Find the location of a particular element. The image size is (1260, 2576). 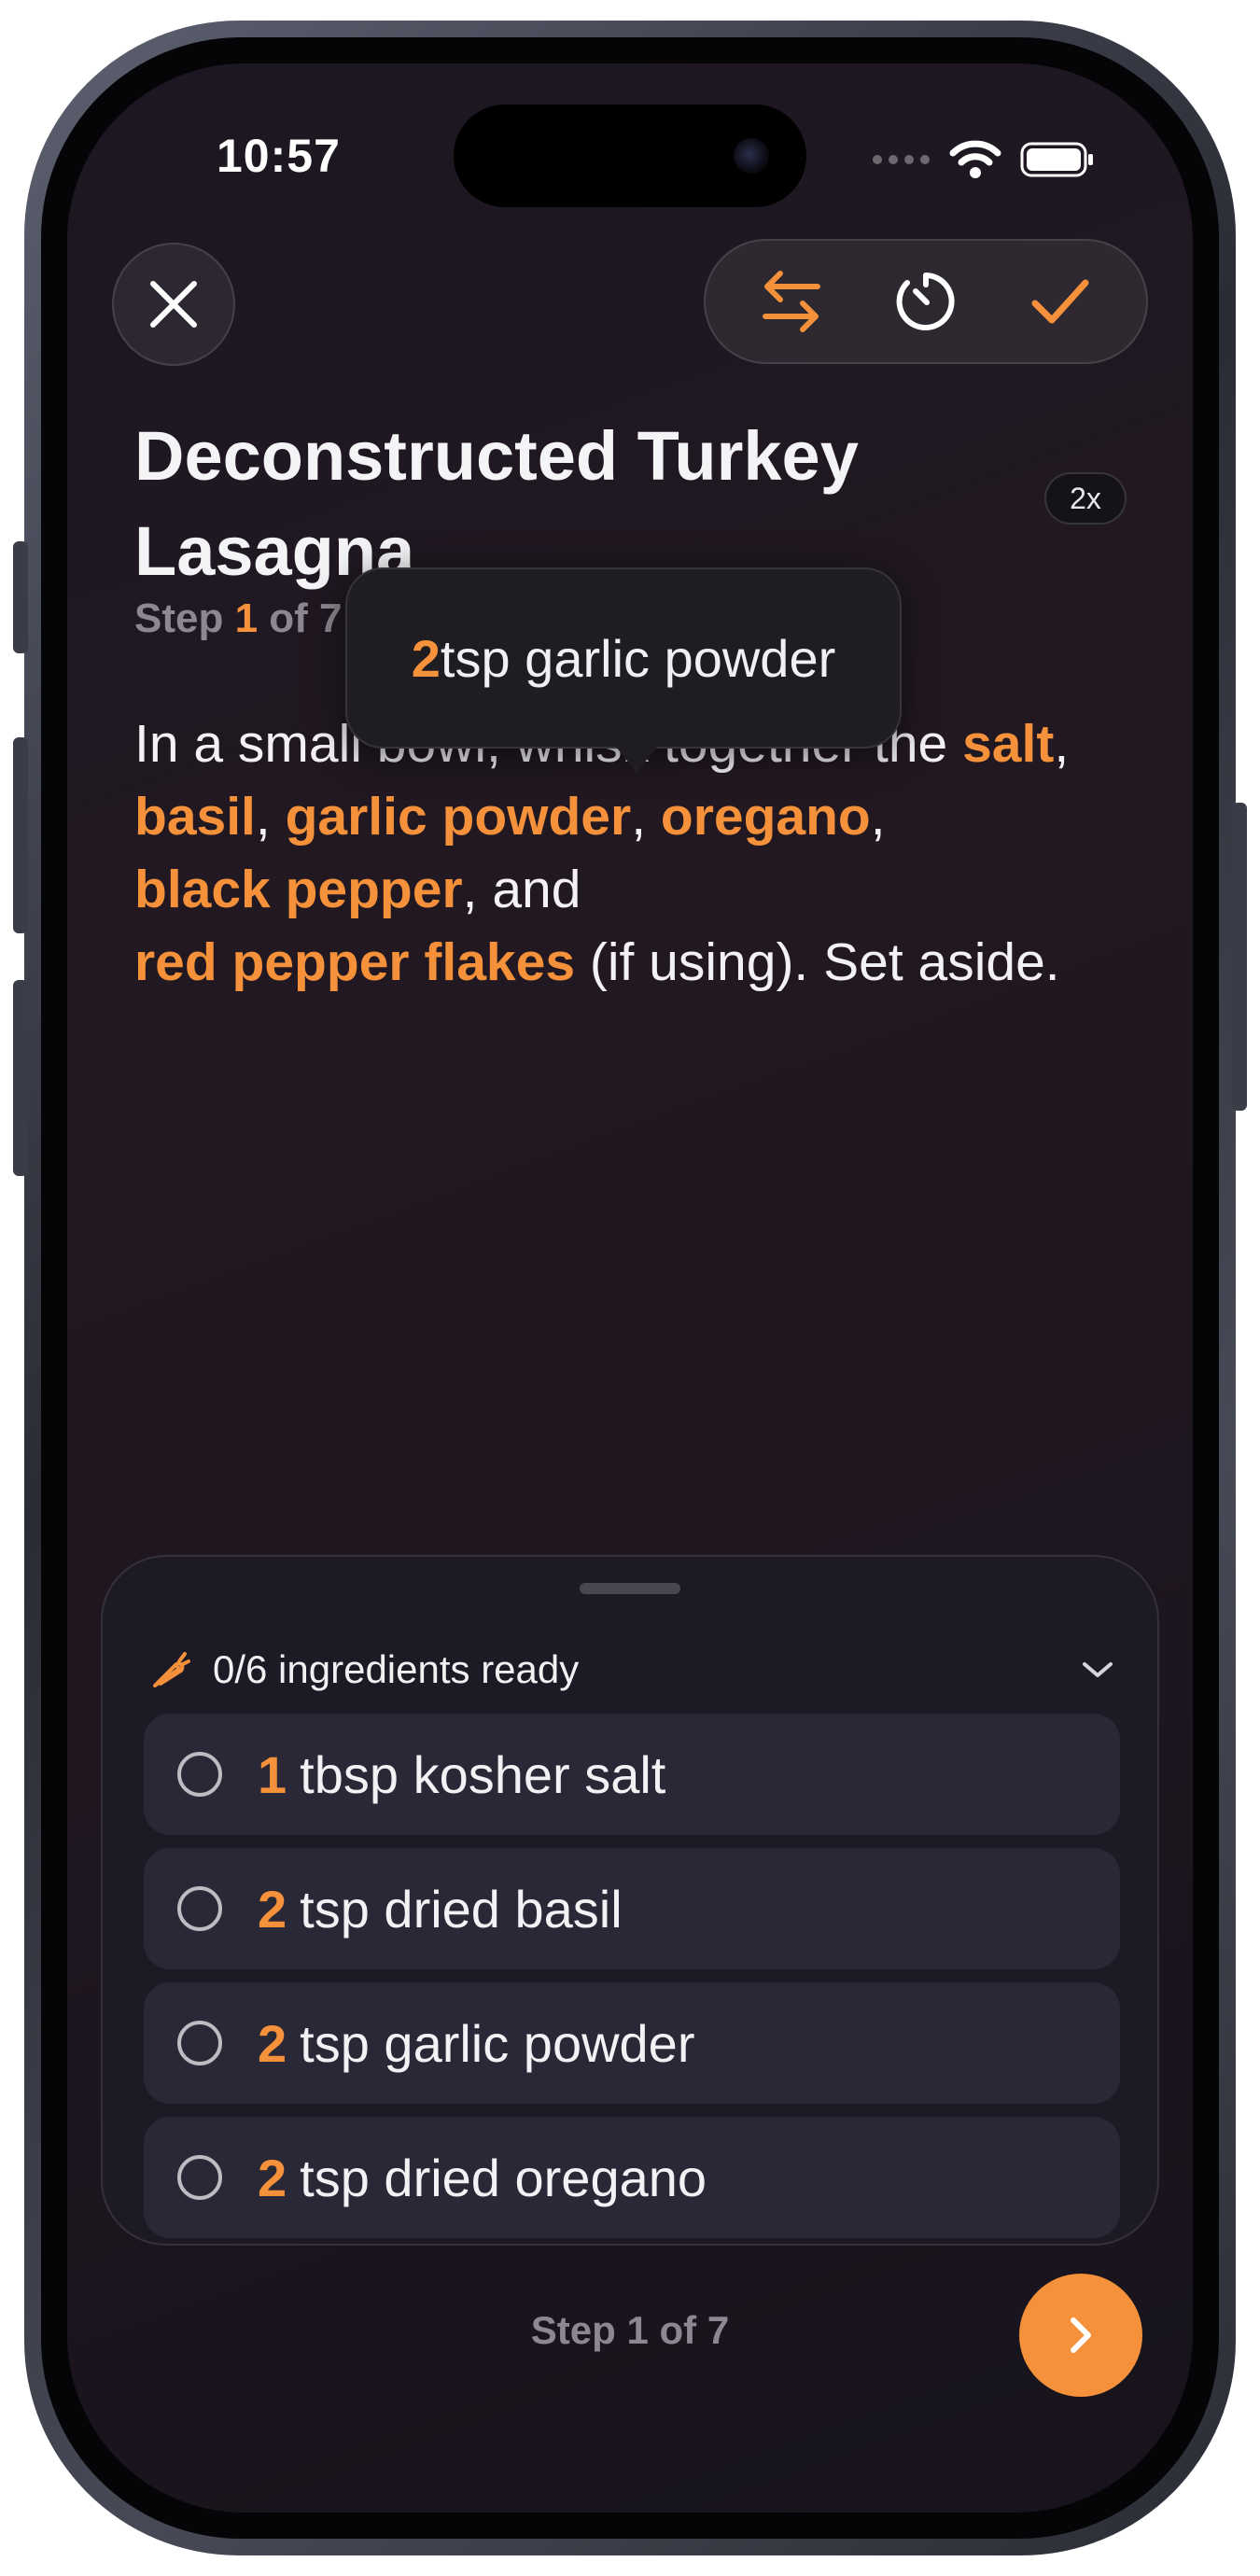

ingredient-name: tsp dried basil is located at coordinates (461, 1909).